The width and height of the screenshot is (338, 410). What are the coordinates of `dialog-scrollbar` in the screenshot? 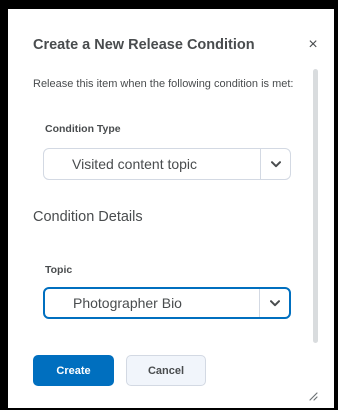 It's located at (315, 206).